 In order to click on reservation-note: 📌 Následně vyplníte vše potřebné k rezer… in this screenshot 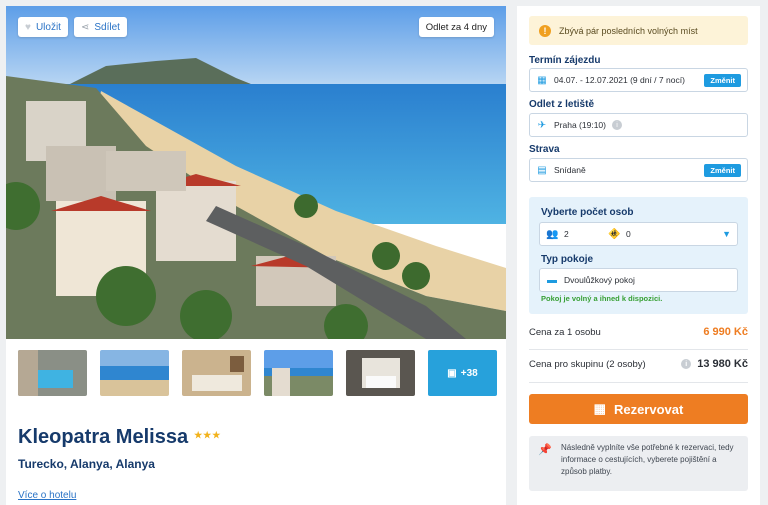, I will do `click(638, 463)`.